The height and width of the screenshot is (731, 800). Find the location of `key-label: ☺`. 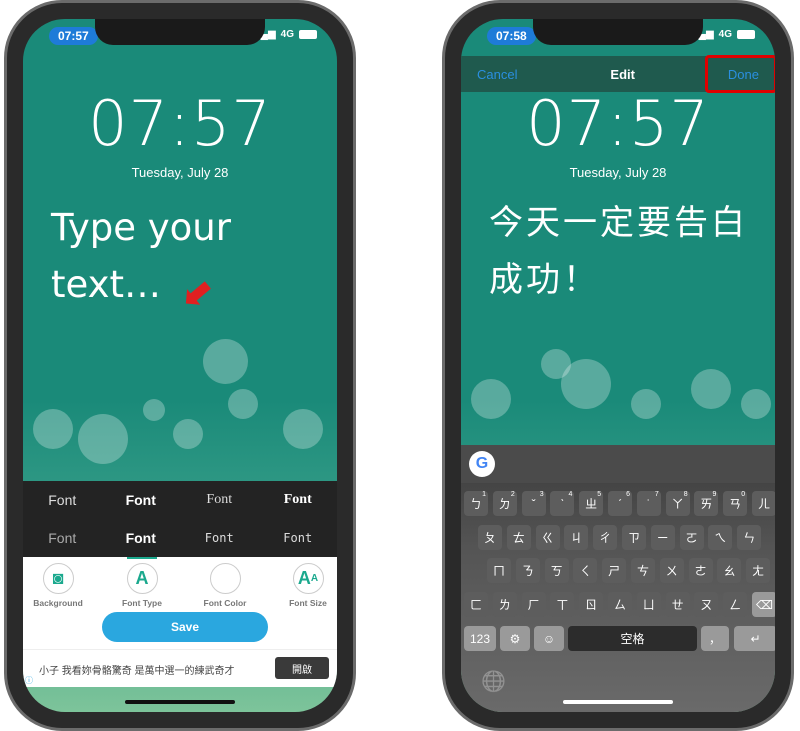

key-label: ☺ is located at coordinates (549, 638).